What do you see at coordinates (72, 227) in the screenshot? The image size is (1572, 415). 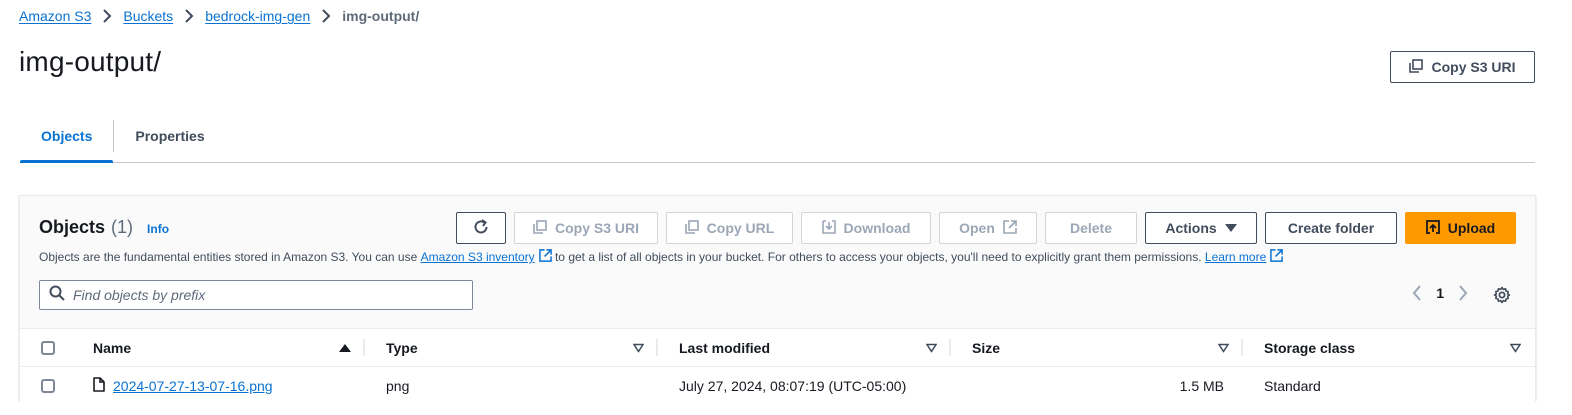 I see `objects-title: Objects` at bounding box center [72, 227].